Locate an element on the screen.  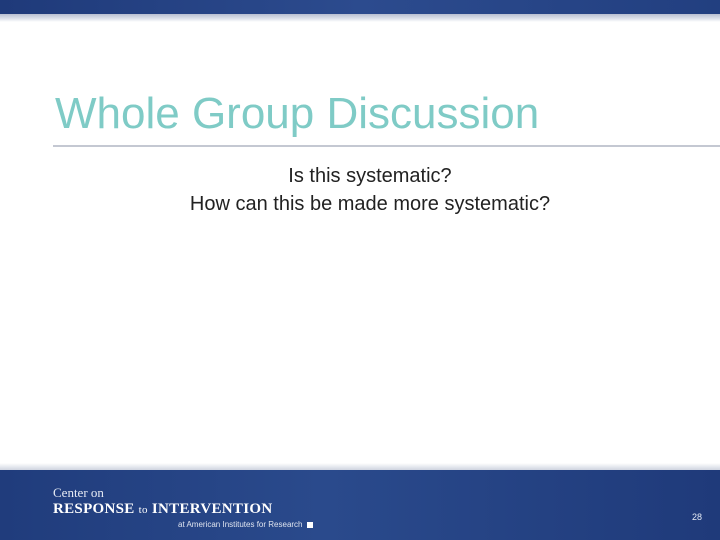
logo-word-response: RESPONSE is located at coordinates (94, 509).